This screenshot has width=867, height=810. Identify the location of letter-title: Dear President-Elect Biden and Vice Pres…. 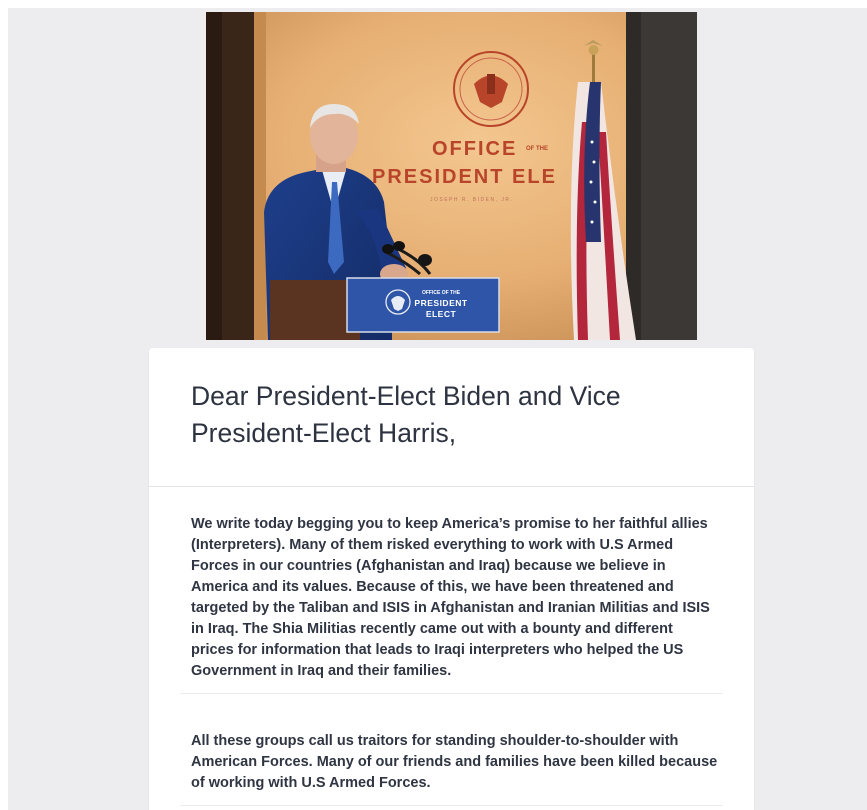
(406, 414).